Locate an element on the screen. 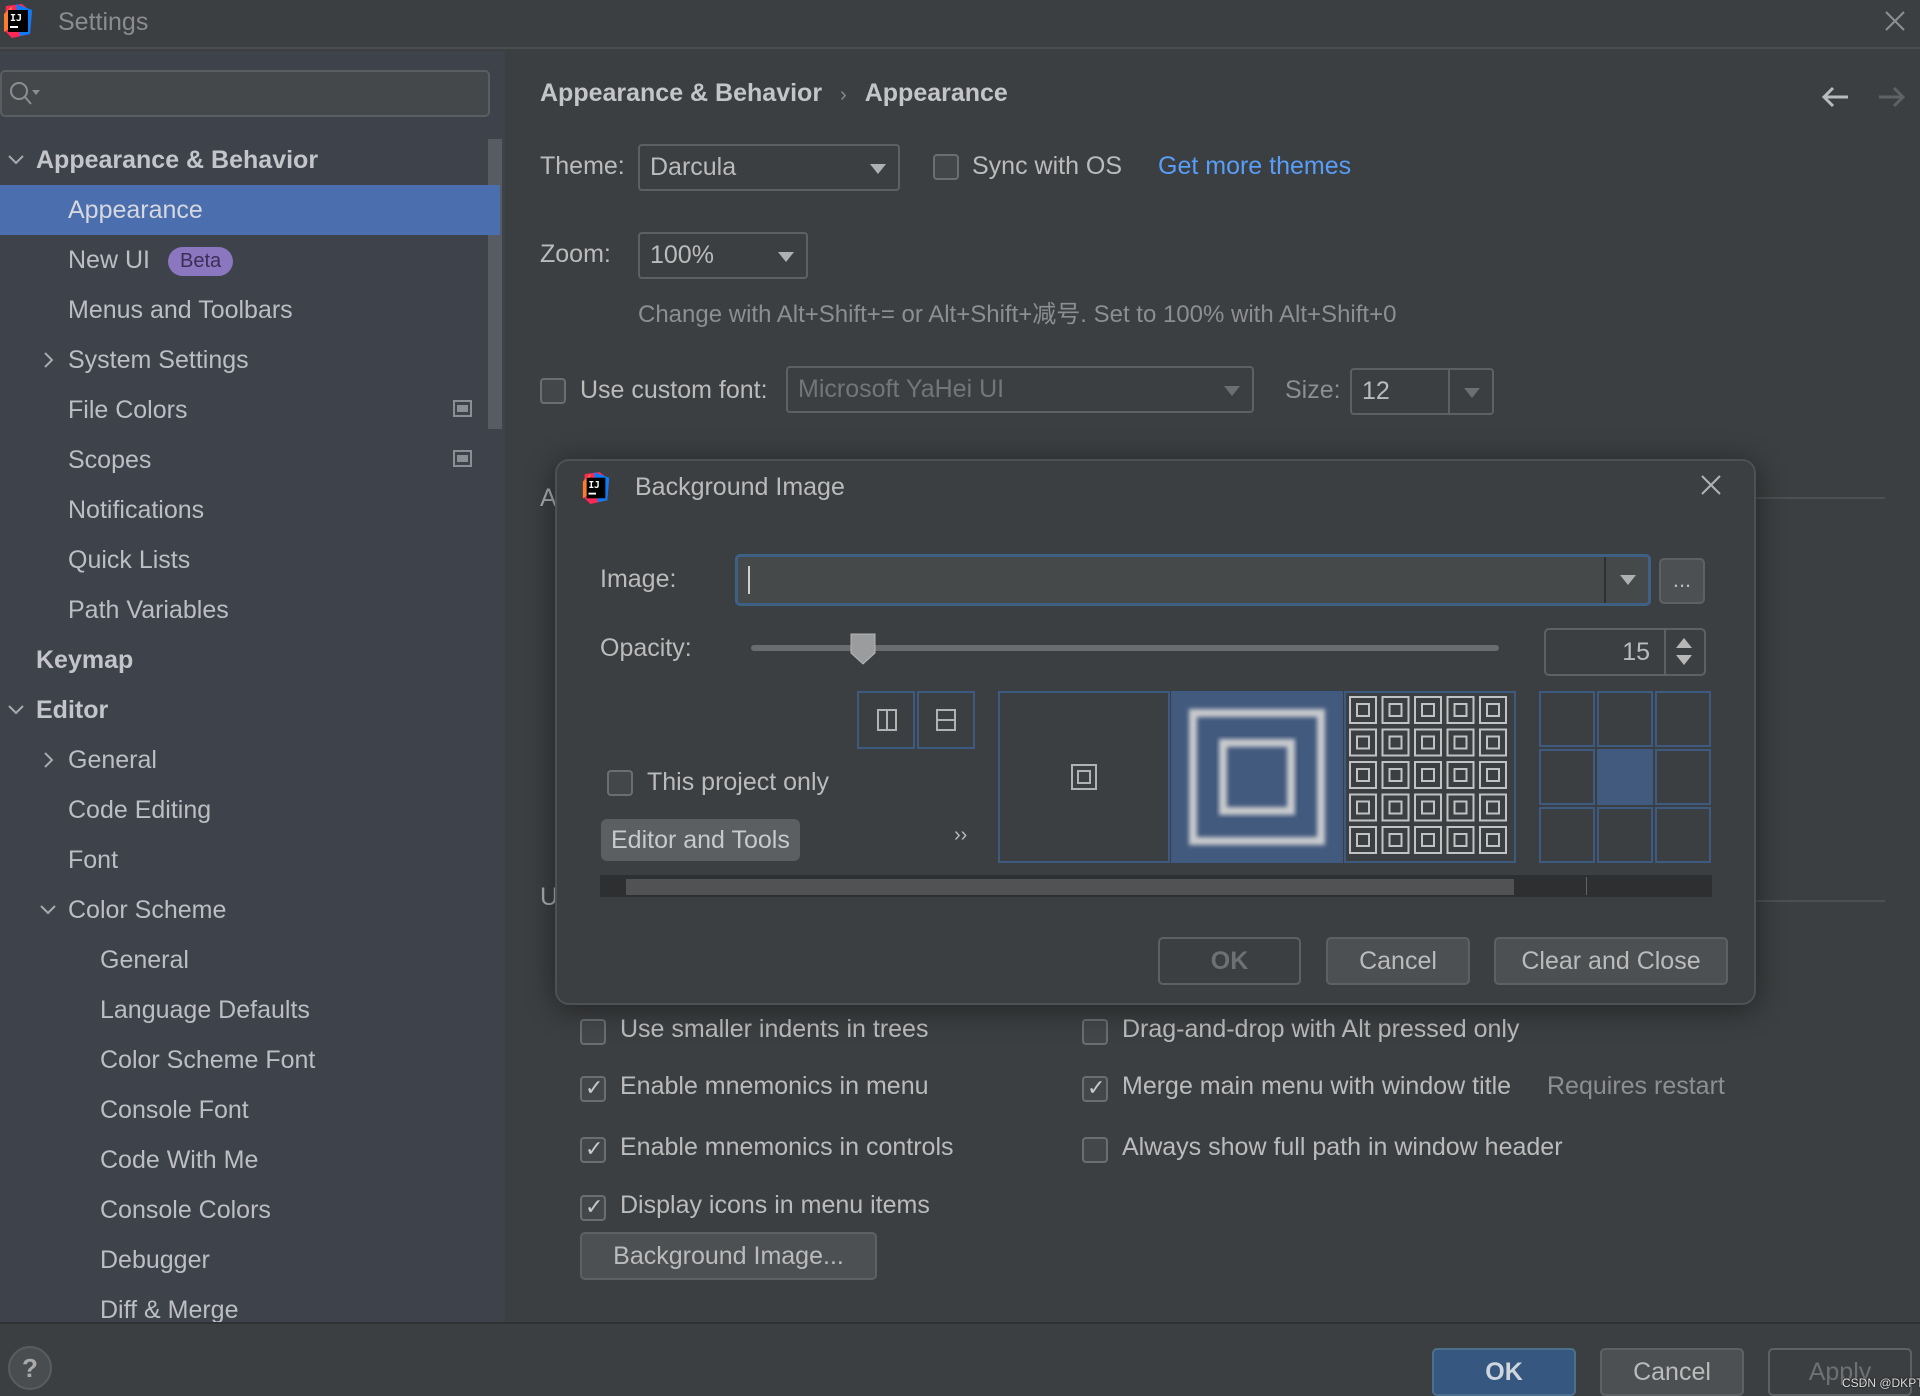 The image size is (1920, 1396). fill-center-option is located at coordinates (1084, 777).